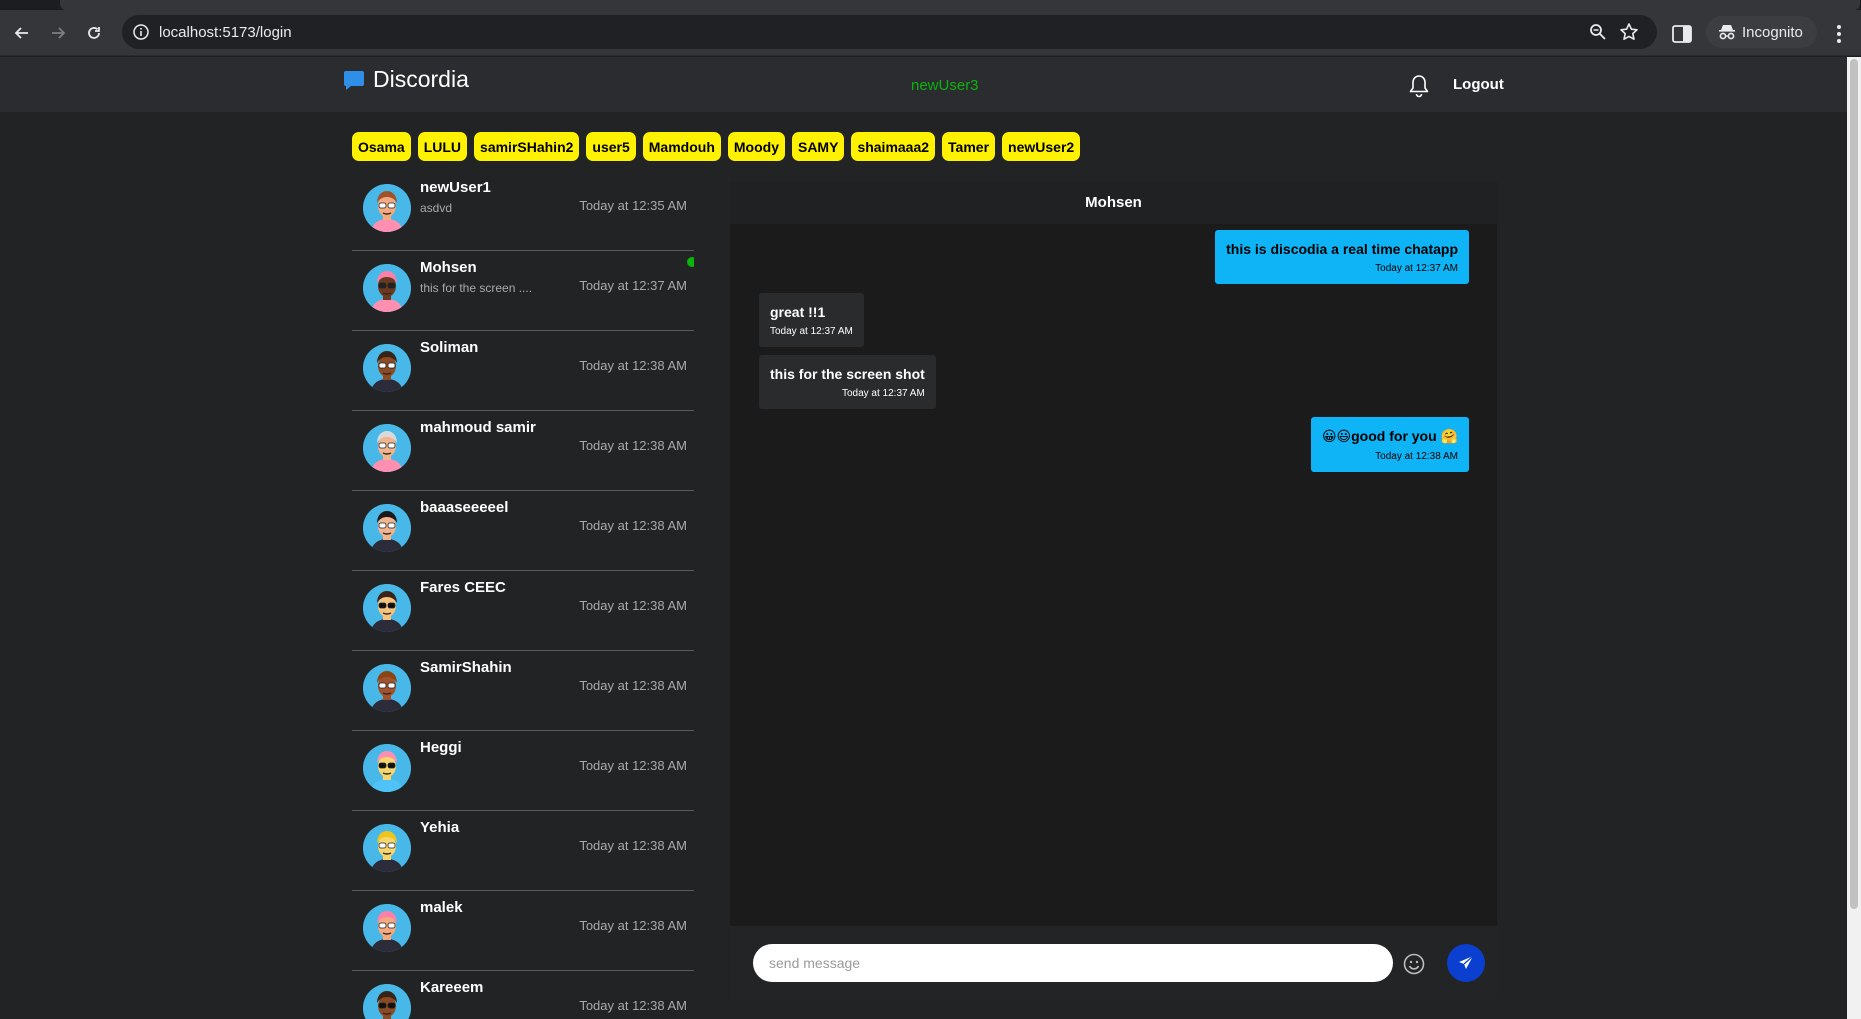 The image size is (1861, 1019). Describe the element at coordinates (381, 146) in the screenshot. I see `online-user-chip: Osama` at that location.